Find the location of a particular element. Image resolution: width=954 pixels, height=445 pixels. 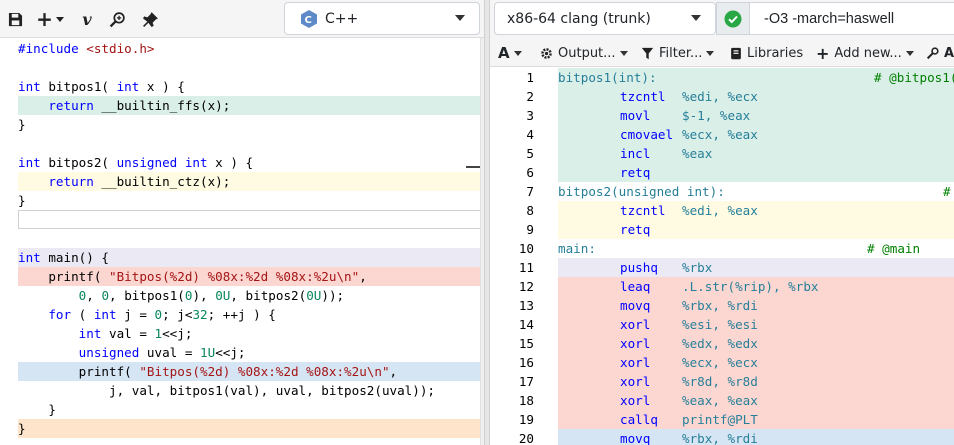

compiler-select: x86-64 clang (trunk) is located at coordinates (605, 18).